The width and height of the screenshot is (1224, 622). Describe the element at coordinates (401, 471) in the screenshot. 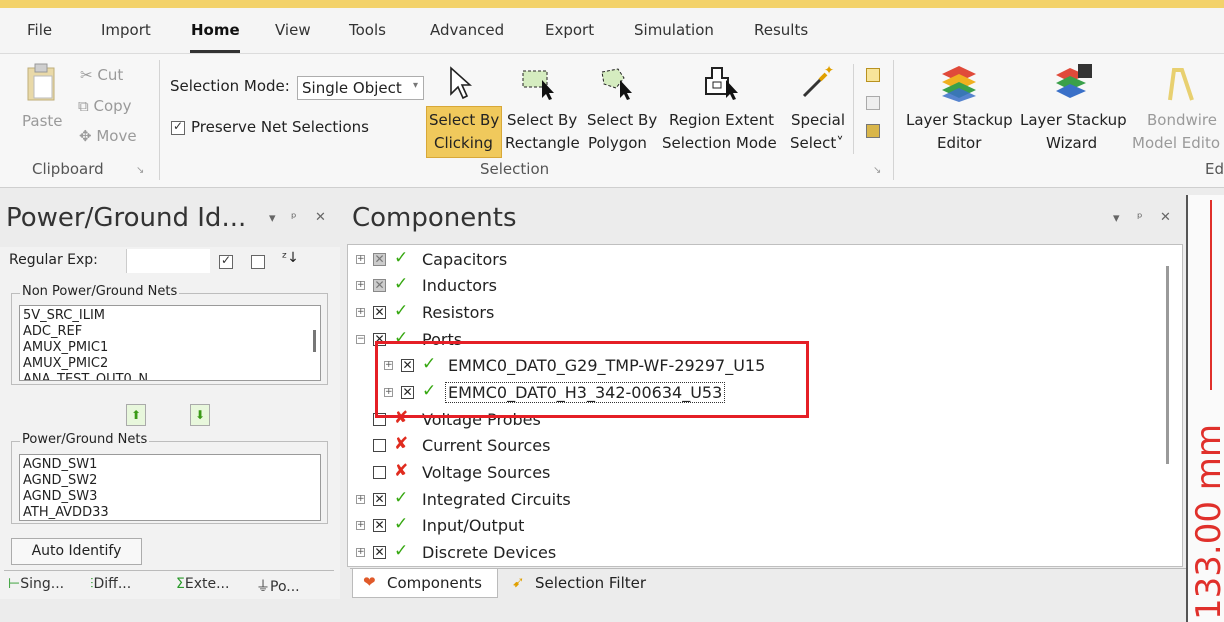

I see `red-x-icon: ✘` at that location.